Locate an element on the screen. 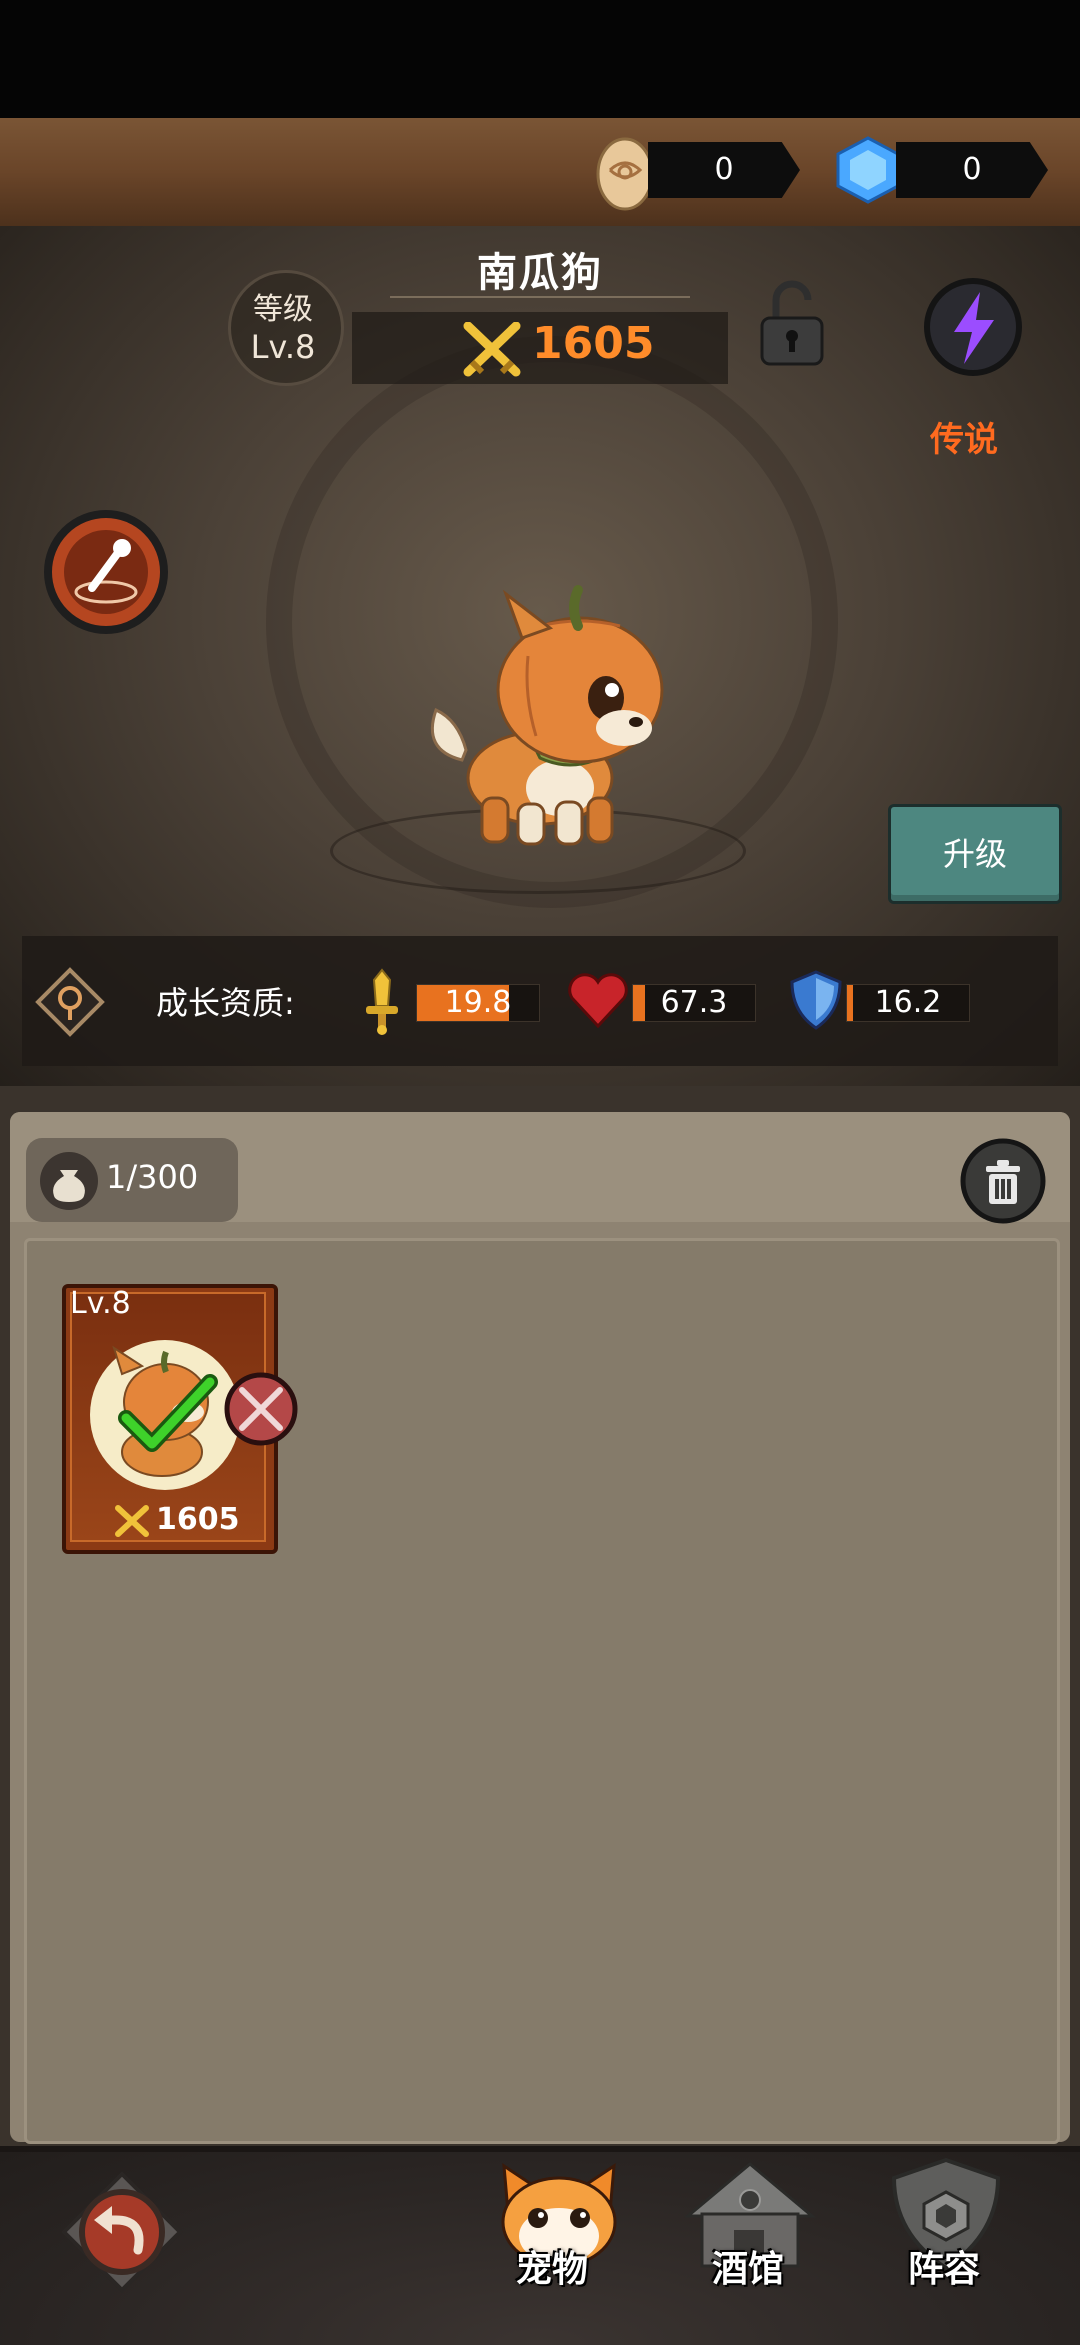 The image size is (1080, 2345). attack-stat-bar: 19.8 is located at coordinates (478, 1003).